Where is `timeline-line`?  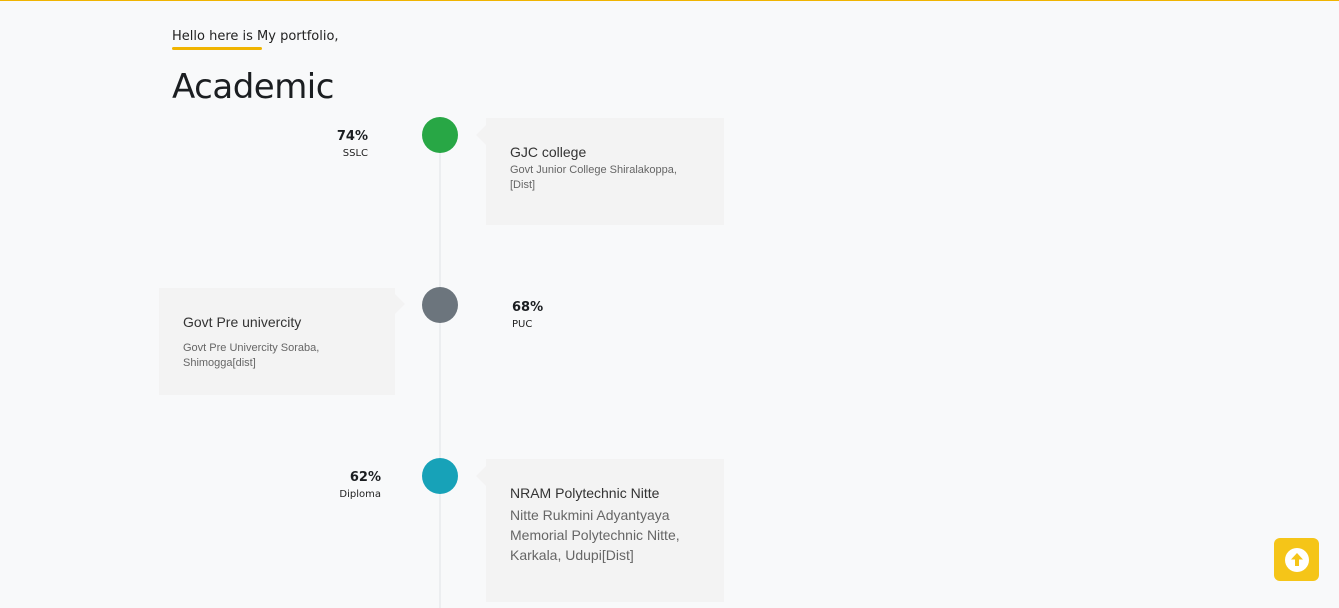
timeline-line is located at coordinates (440, 371).